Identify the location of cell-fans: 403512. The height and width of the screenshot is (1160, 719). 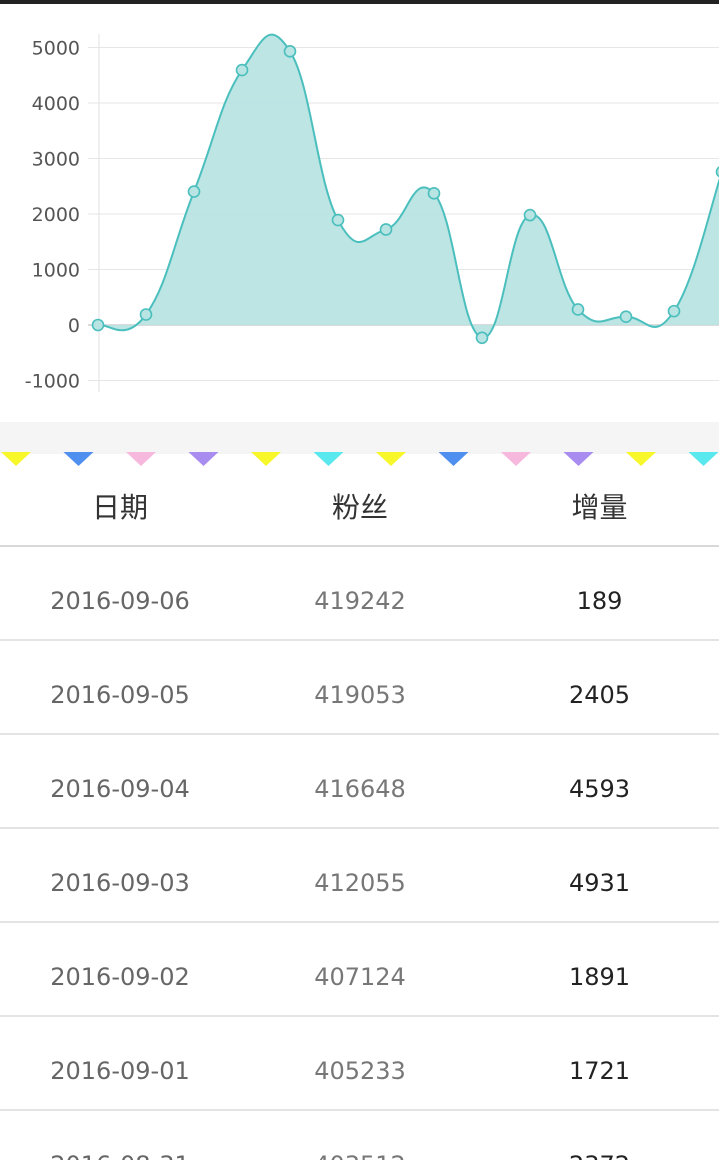
(360, 1135).